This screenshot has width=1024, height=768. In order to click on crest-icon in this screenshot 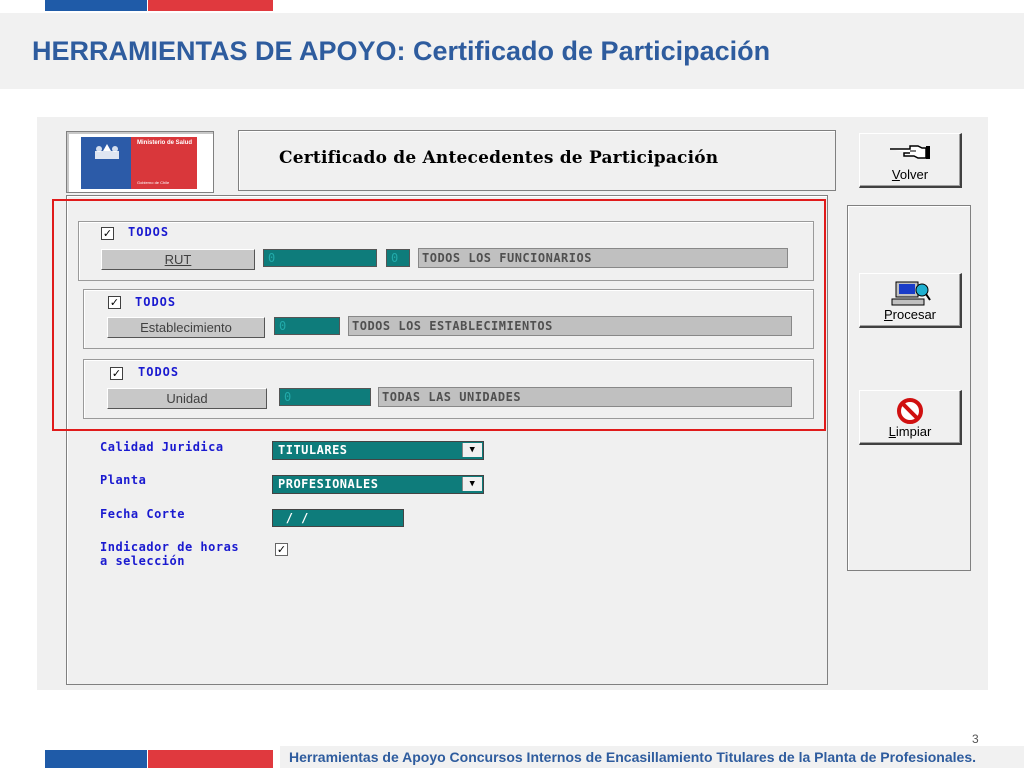, I will do `click(107, 151)`.